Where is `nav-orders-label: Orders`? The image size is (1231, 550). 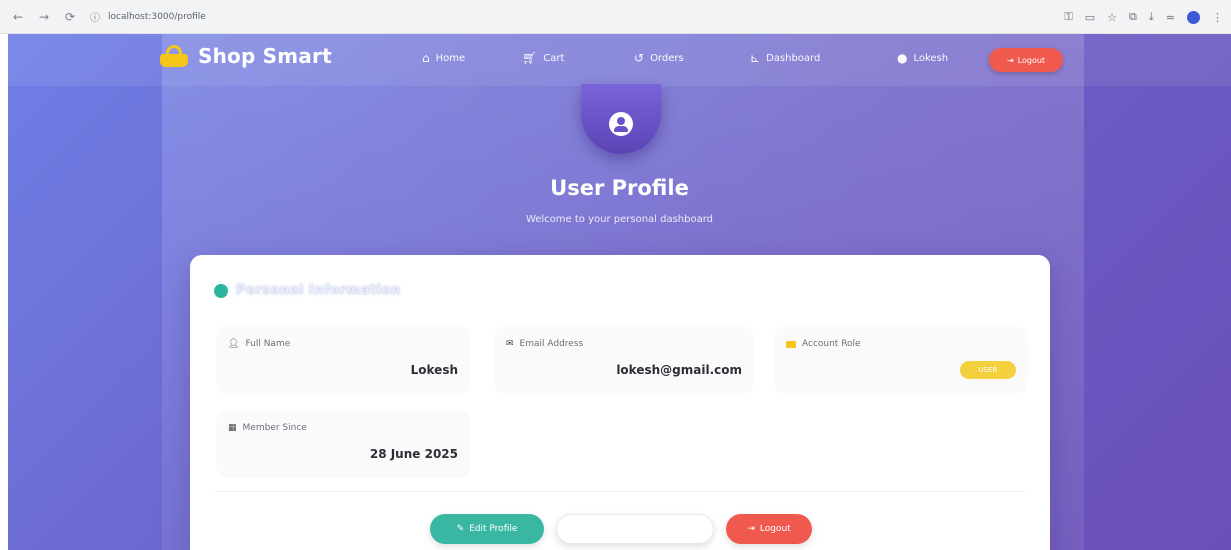
nav-orders-label: Orders is located at coordinates (667, 58).